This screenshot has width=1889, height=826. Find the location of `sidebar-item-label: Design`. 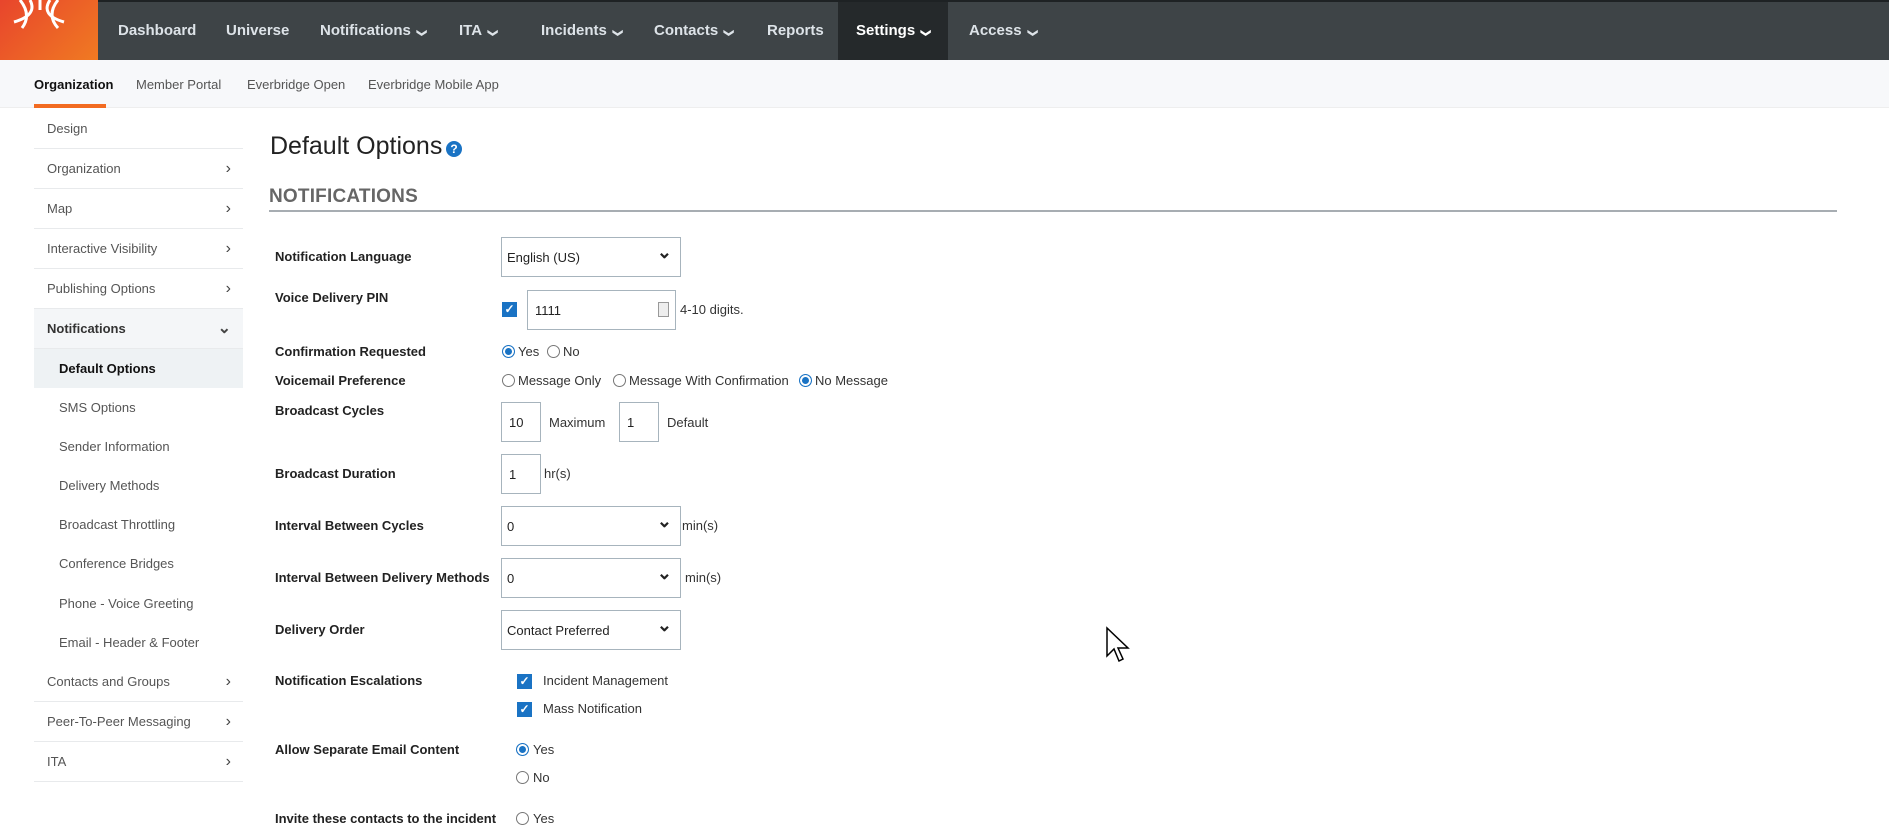

sidebar-item-label: Design is located at coordinates (67, 128).